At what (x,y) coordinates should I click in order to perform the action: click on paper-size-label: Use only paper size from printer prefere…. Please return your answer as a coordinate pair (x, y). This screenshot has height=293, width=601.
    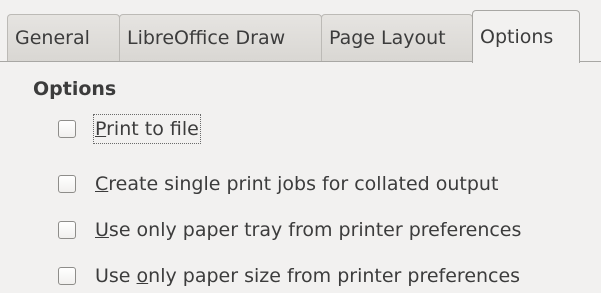
    Looking at the image, I should click on (307, 276).